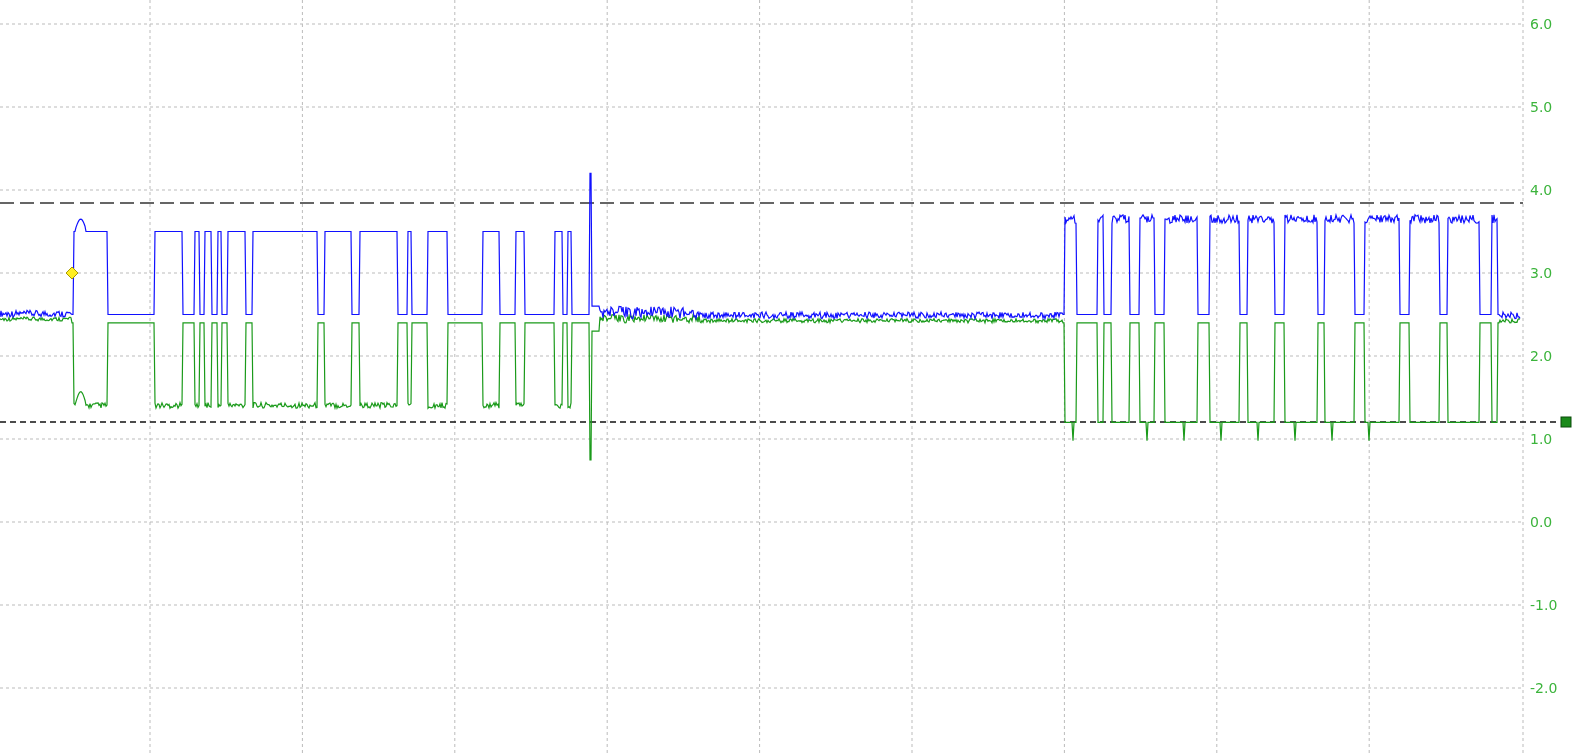  I want to click on axis-label: 6.0, so click(1541, 24).